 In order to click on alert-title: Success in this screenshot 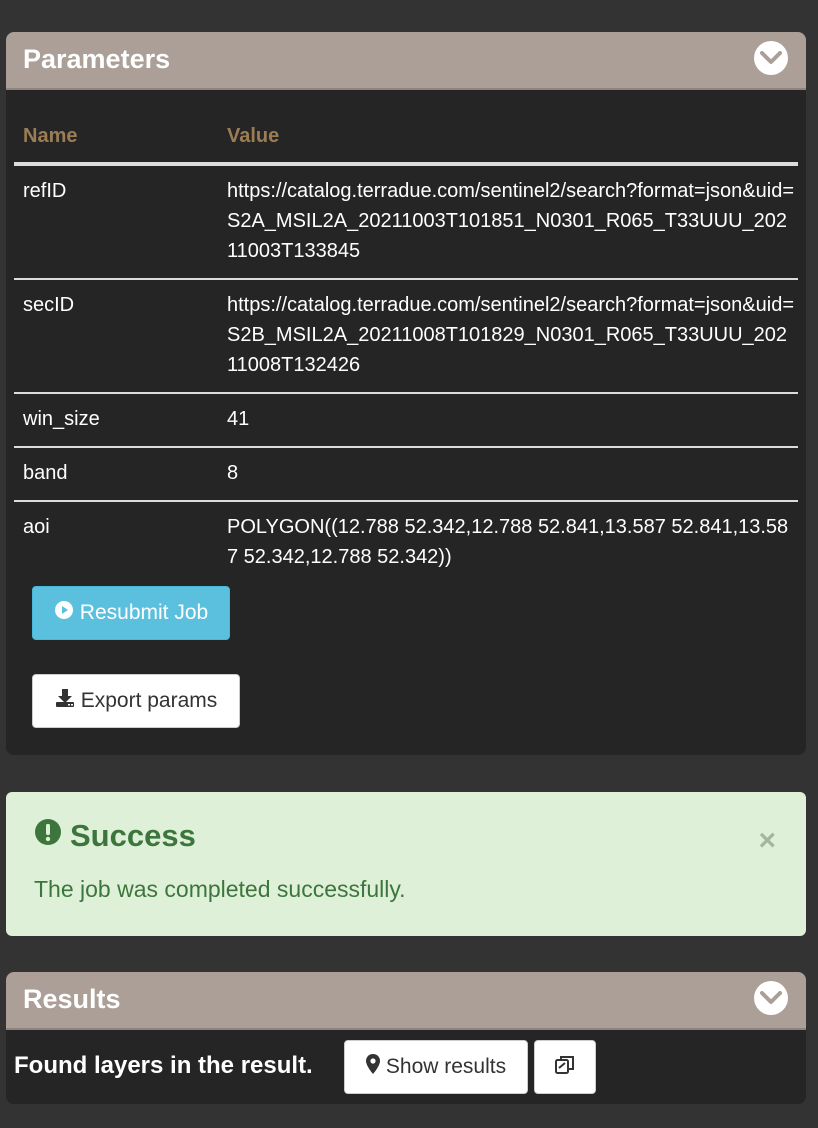, I will do `click(115, 836)`.